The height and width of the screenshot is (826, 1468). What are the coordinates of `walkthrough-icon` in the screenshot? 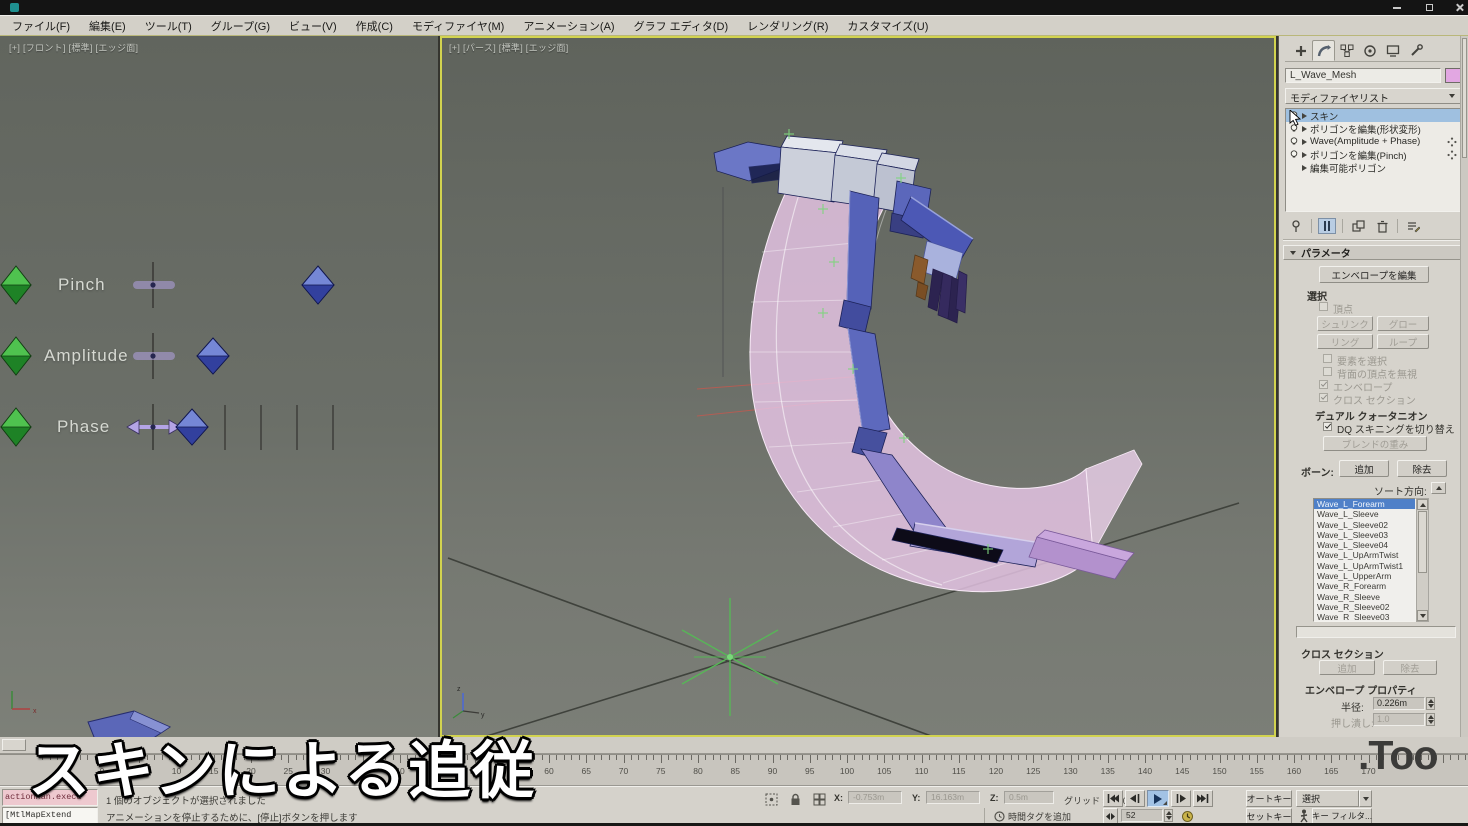 It's located at (1303, 816).